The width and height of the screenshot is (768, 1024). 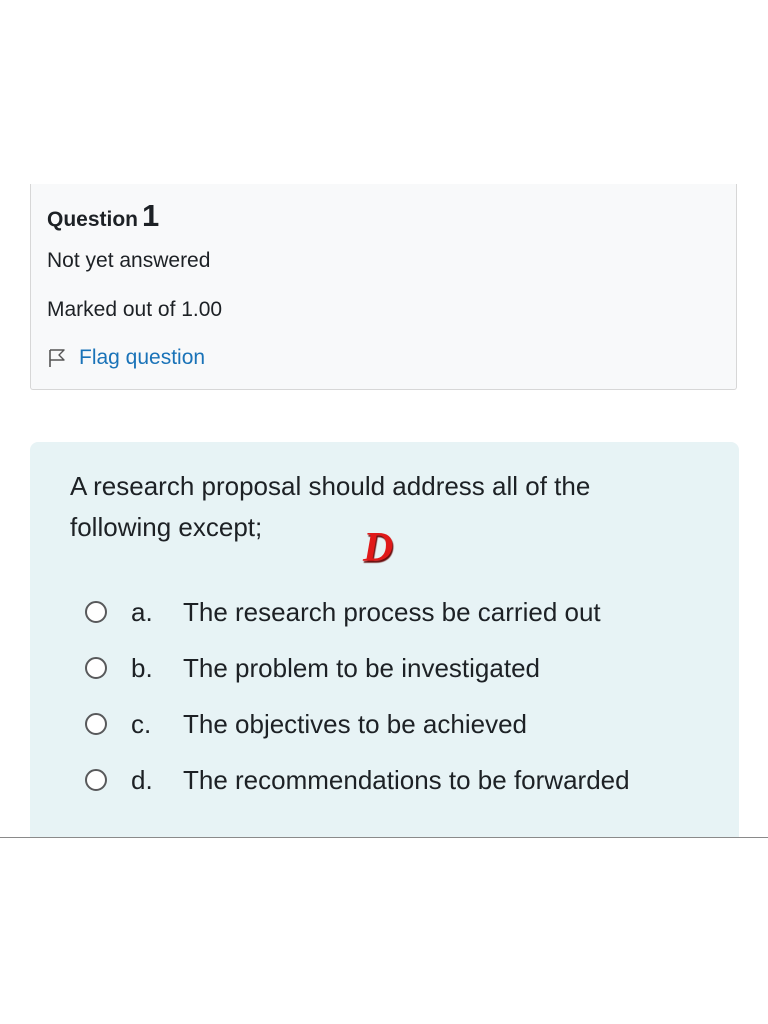 What do you see at coordinates (142, 357) in the screenshot?
I see `flag-question-label: Flag question` at bounding box center [142, 357].